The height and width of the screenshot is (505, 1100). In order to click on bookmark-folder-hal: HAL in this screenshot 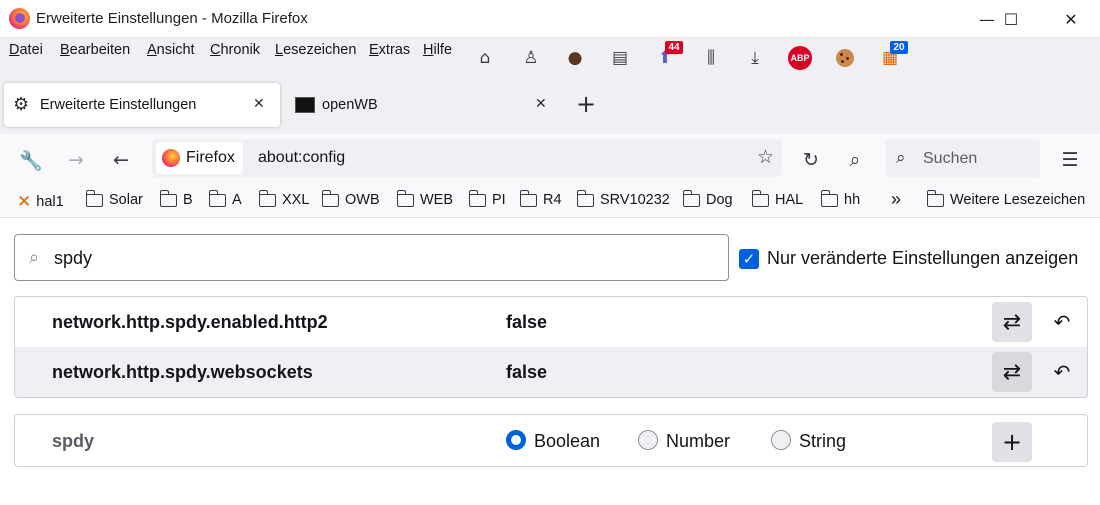, I will do `click(777, 198)`.